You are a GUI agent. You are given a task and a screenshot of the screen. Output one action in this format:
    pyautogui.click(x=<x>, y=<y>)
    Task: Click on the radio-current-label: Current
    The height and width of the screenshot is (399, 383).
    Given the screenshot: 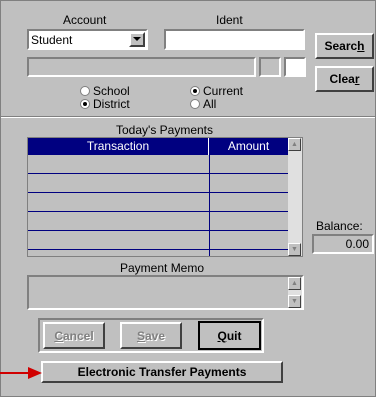 What is the action you would take?
    pyautogui.click(x=223, y=91)
    